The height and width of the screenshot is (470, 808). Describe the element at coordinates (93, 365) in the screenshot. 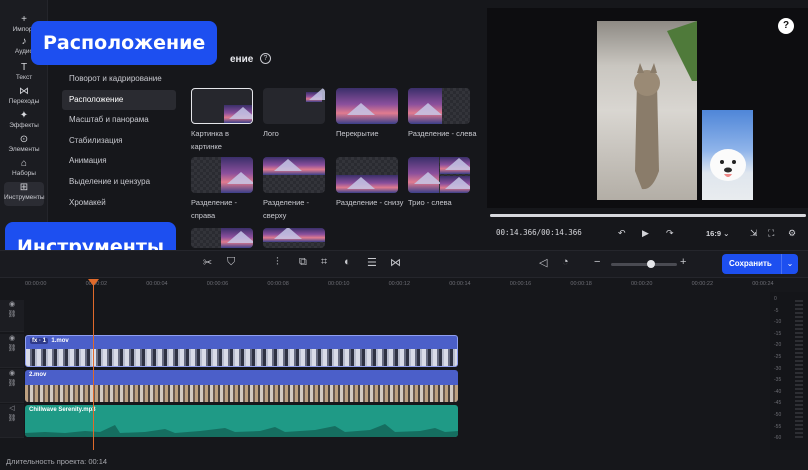

I see `playhead` at that location.